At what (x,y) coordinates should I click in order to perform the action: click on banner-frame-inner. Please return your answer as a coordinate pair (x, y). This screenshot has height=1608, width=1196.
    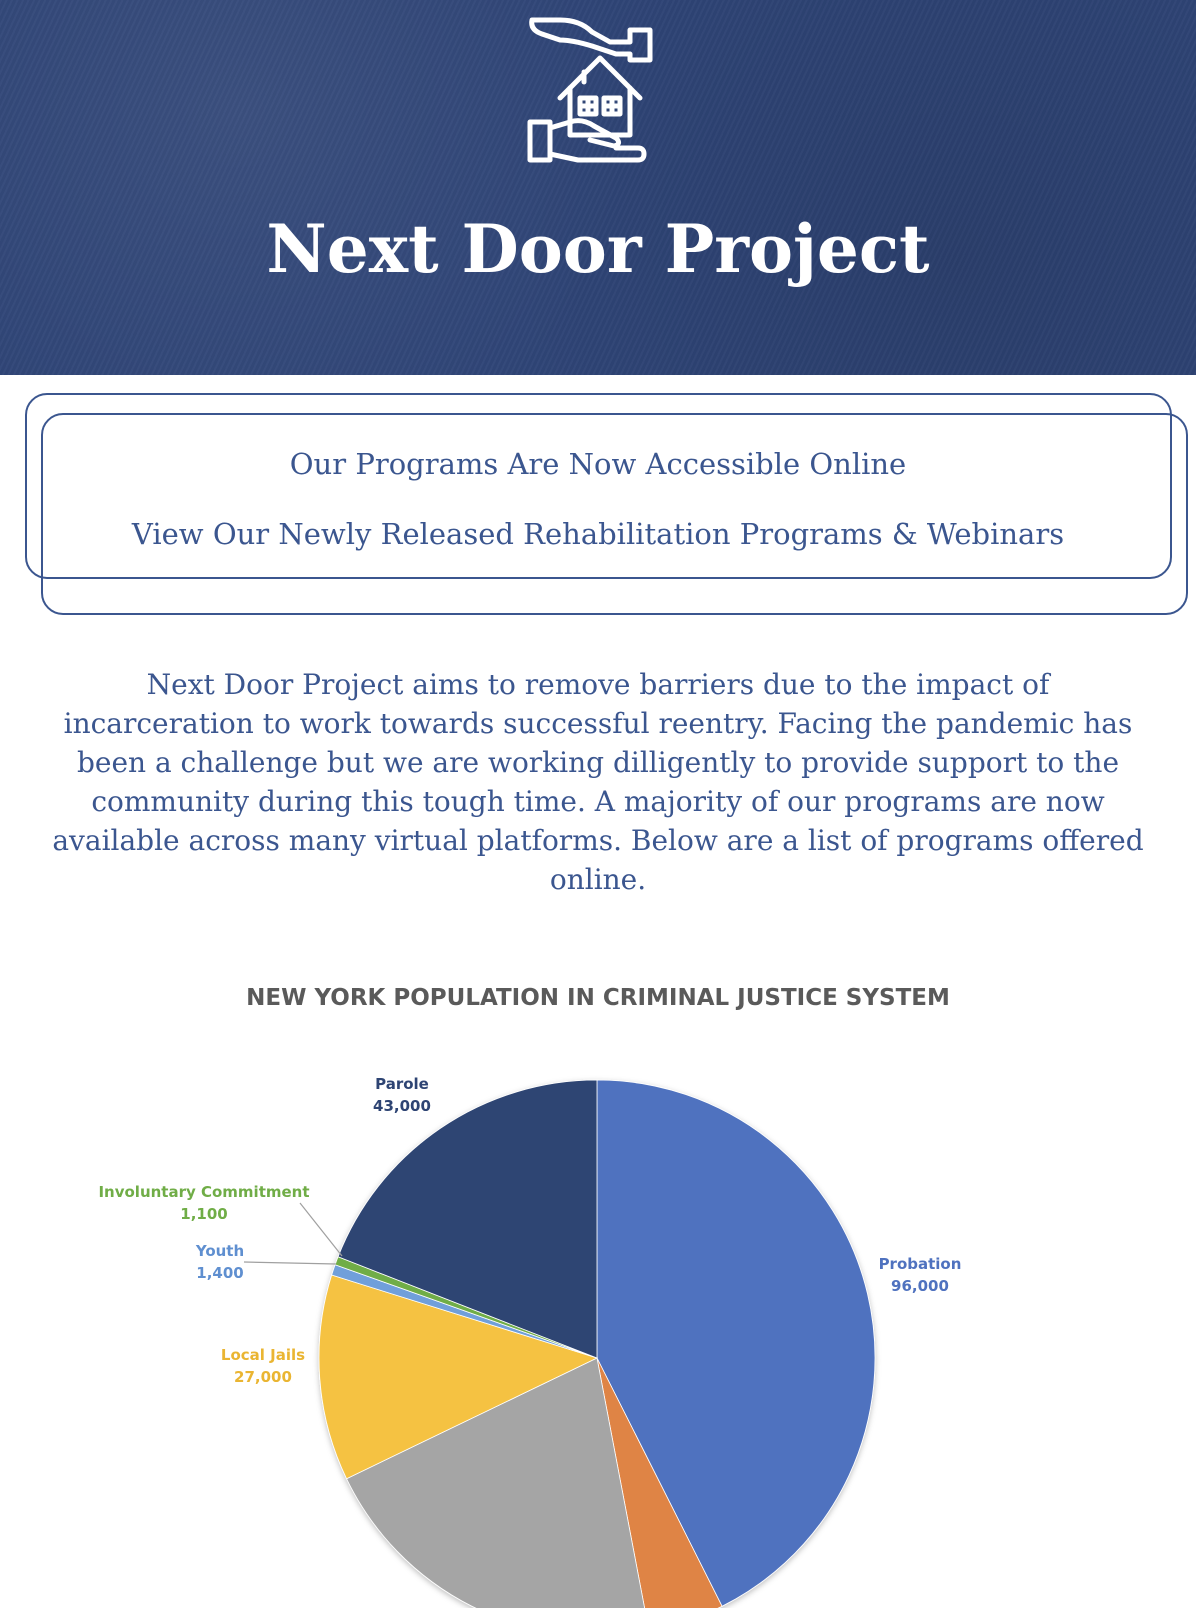
    Looking at the image, I should click on (614, 514).